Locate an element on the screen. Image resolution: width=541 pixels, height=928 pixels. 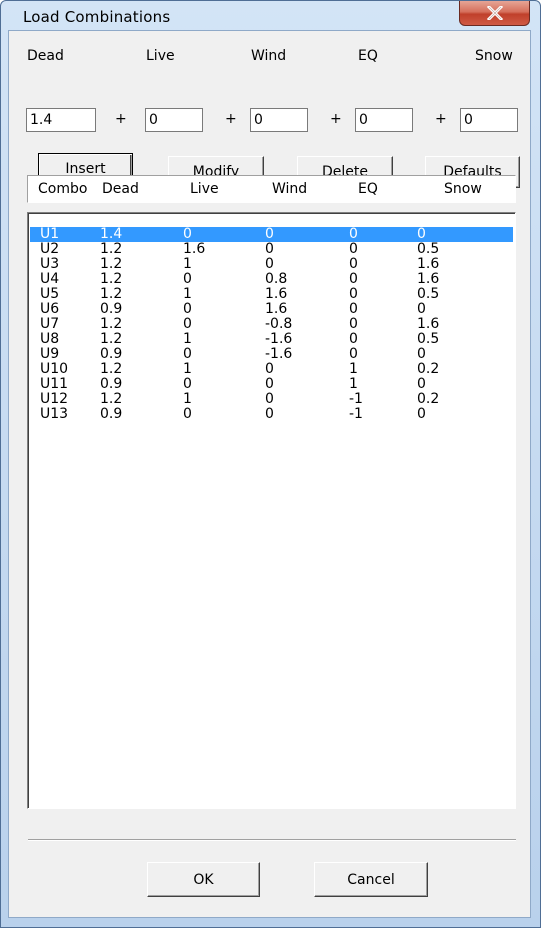
cancel-button-label: Cancel is located at coordinates (371, 879).